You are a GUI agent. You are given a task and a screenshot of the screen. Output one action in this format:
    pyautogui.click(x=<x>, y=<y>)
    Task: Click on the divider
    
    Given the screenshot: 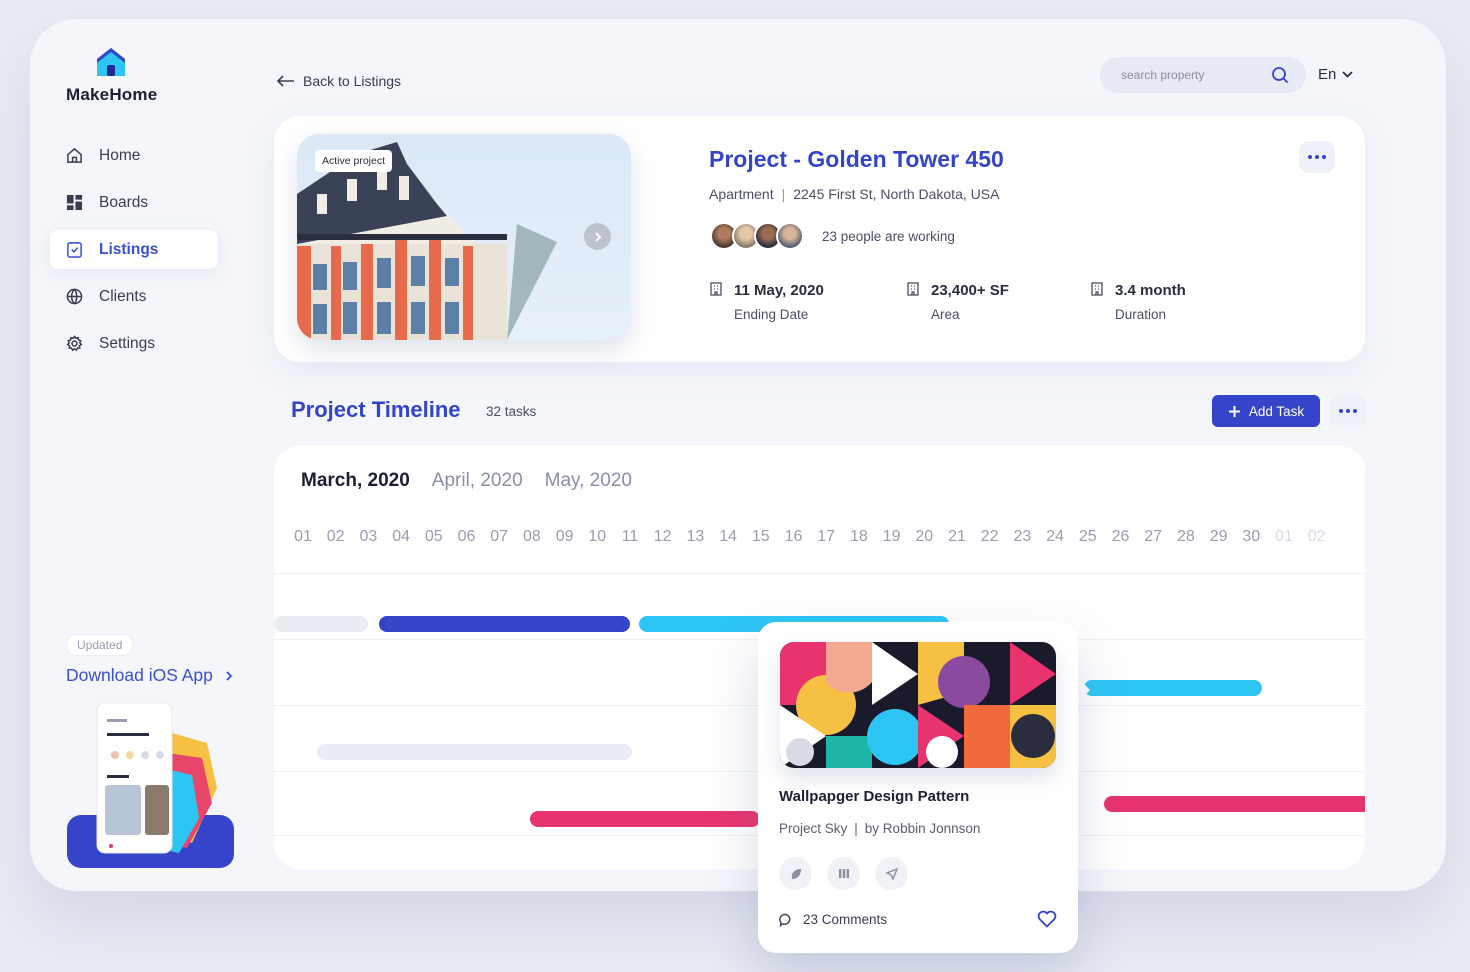 What is the action you would take?
    pyautogui.click(x=819, y=573)
    